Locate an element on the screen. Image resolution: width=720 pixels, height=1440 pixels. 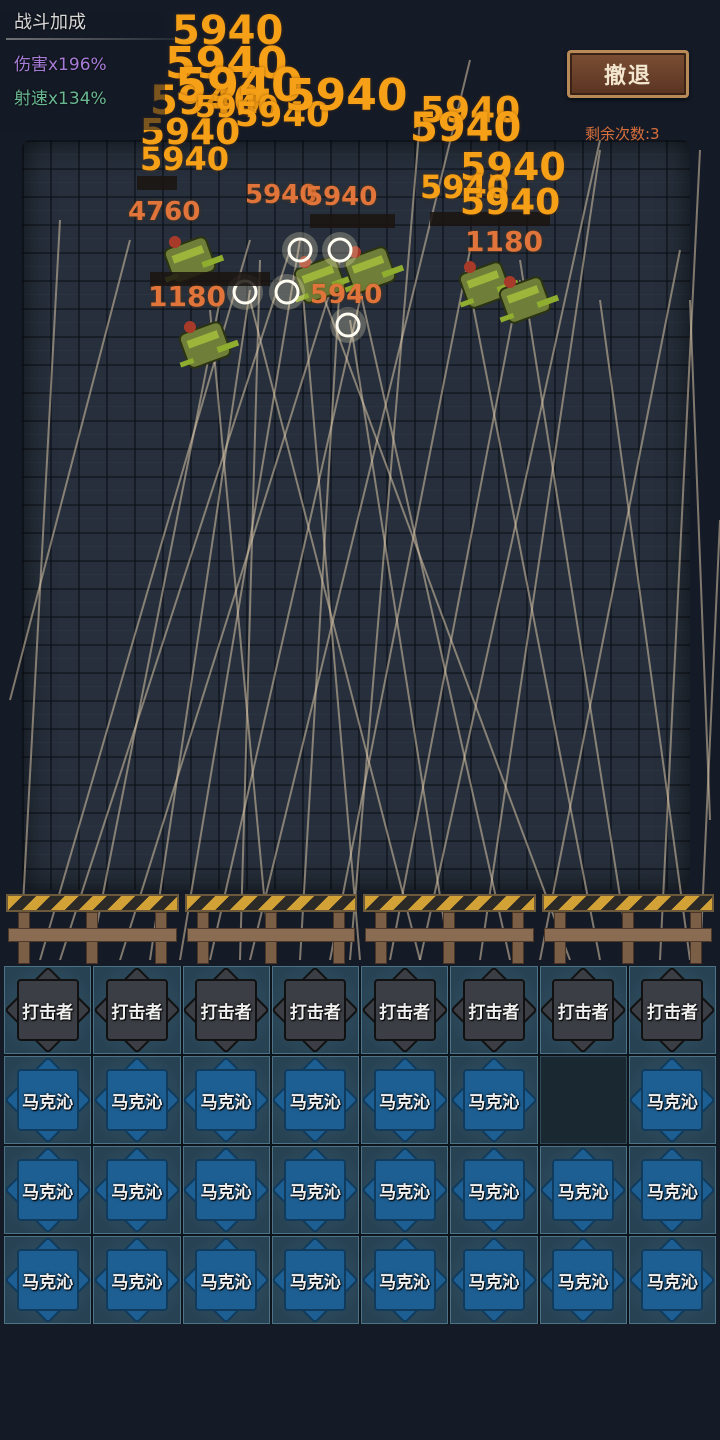
buff-divider is located at coordinates (111, 39).